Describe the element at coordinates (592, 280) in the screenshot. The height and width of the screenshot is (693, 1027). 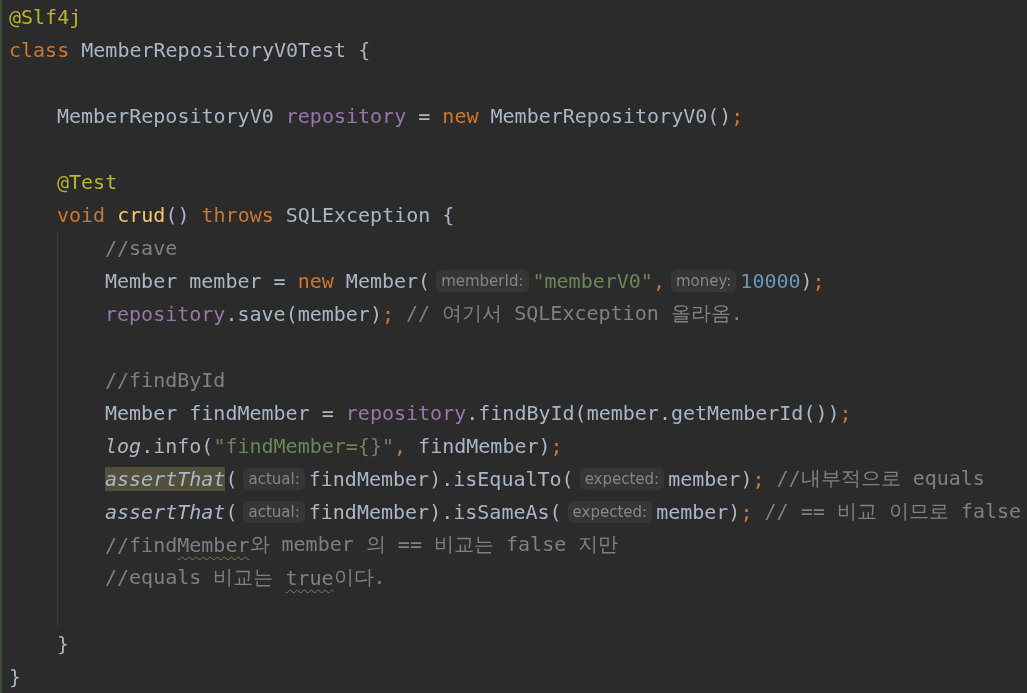
I see `string-literal: "memberV0"` at that location.